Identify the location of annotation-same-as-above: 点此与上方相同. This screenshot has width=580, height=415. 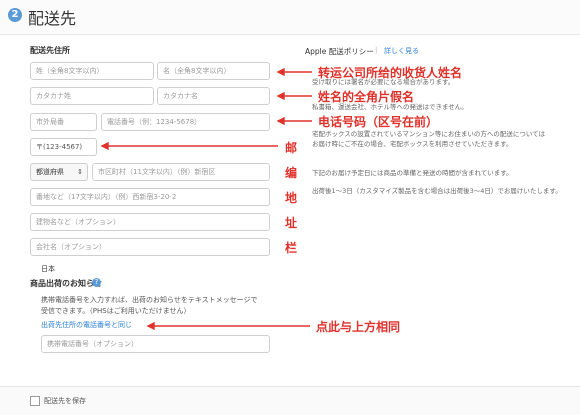
(358, 327).